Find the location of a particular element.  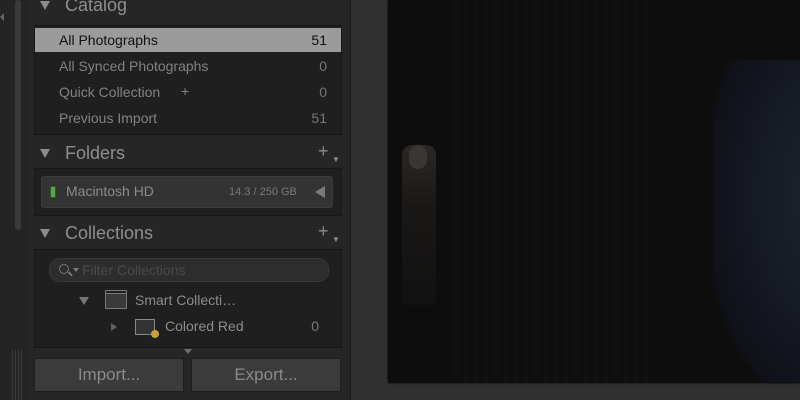

search-icon-handle is located at coordinates (70, 274).